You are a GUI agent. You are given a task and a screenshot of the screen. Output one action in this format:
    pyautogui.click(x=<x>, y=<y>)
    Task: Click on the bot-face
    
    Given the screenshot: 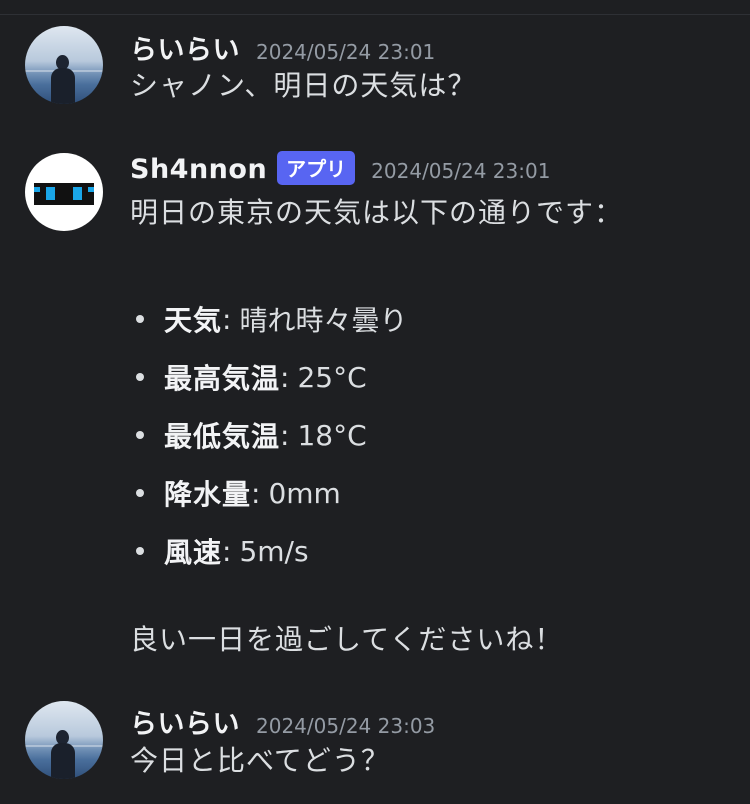 What is the action you would take?
    pyautogui.click(x=64, y=194)
    